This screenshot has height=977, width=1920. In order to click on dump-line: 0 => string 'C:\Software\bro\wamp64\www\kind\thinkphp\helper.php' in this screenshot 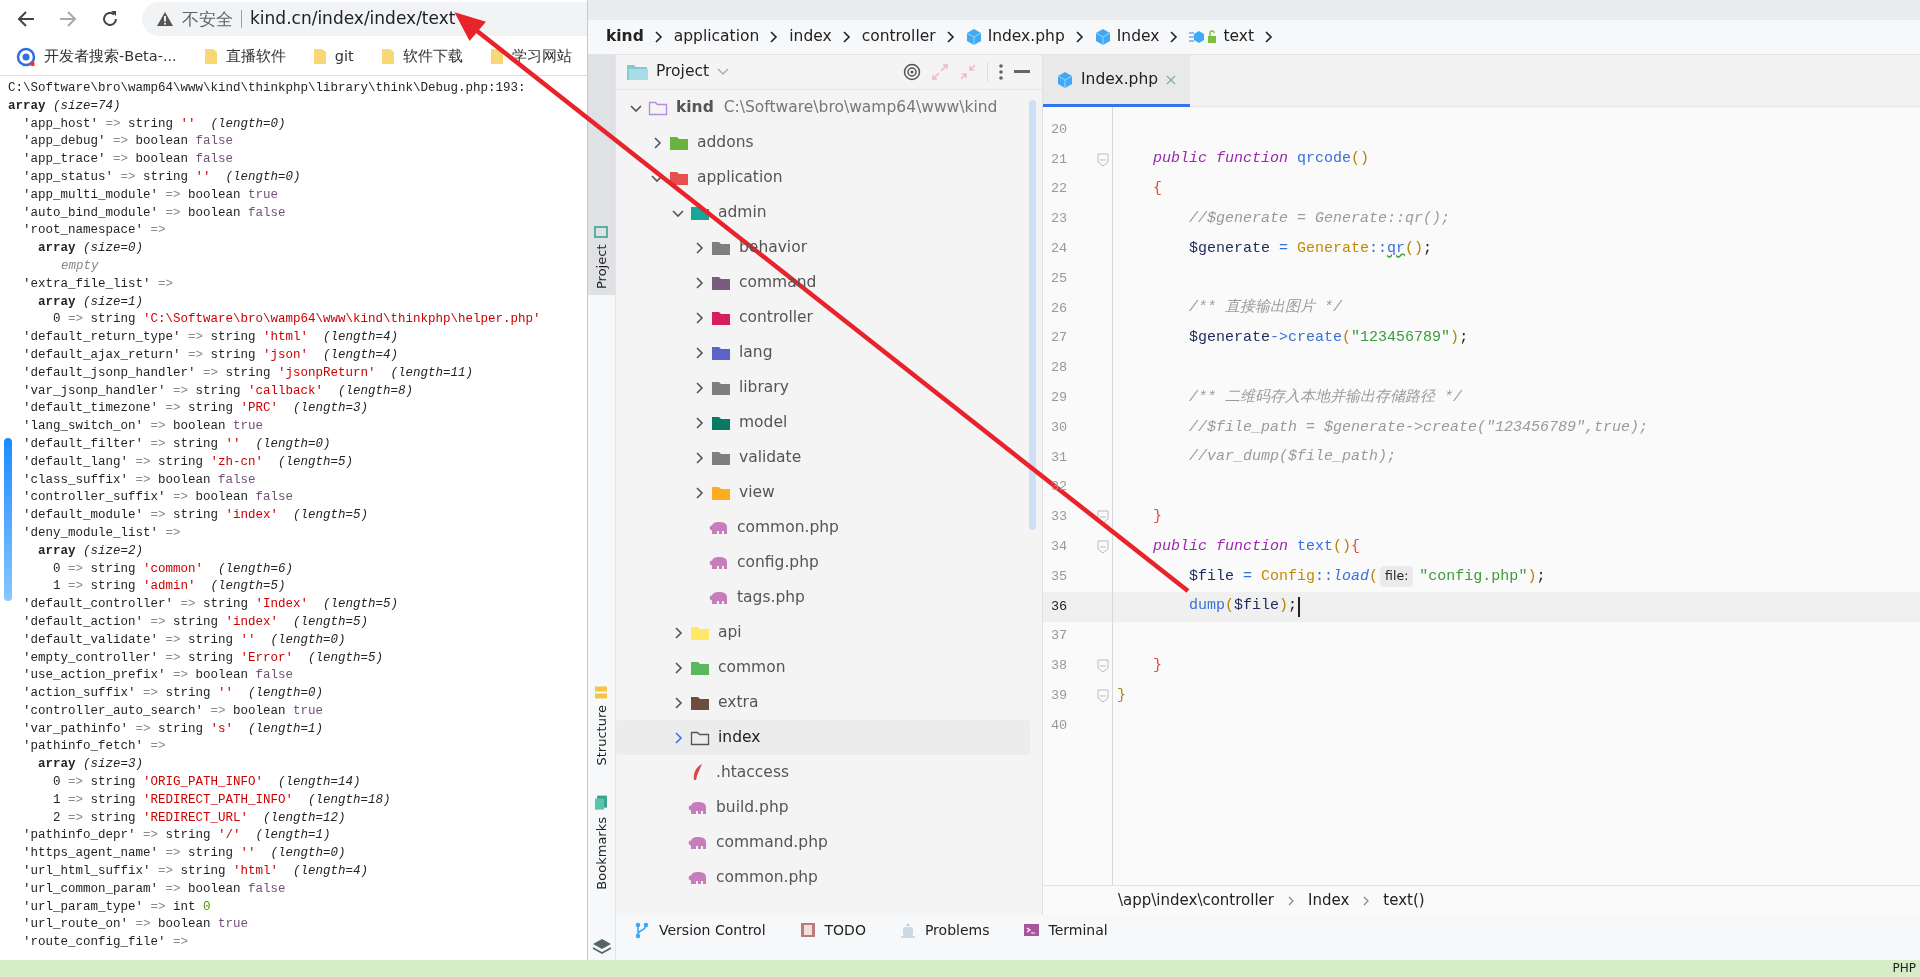, I will do `click(296, 320)`.